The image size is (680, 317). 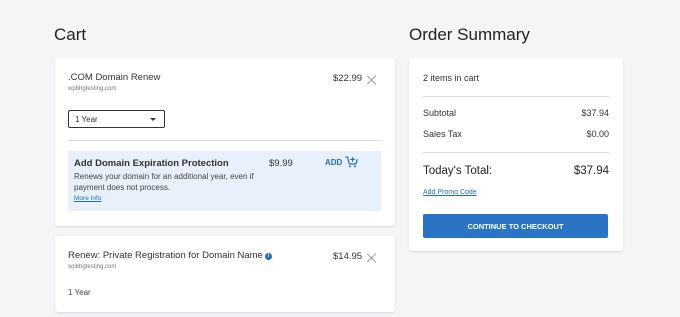 I want to click on term-select: 1 Year, so click(x=116, y=119).